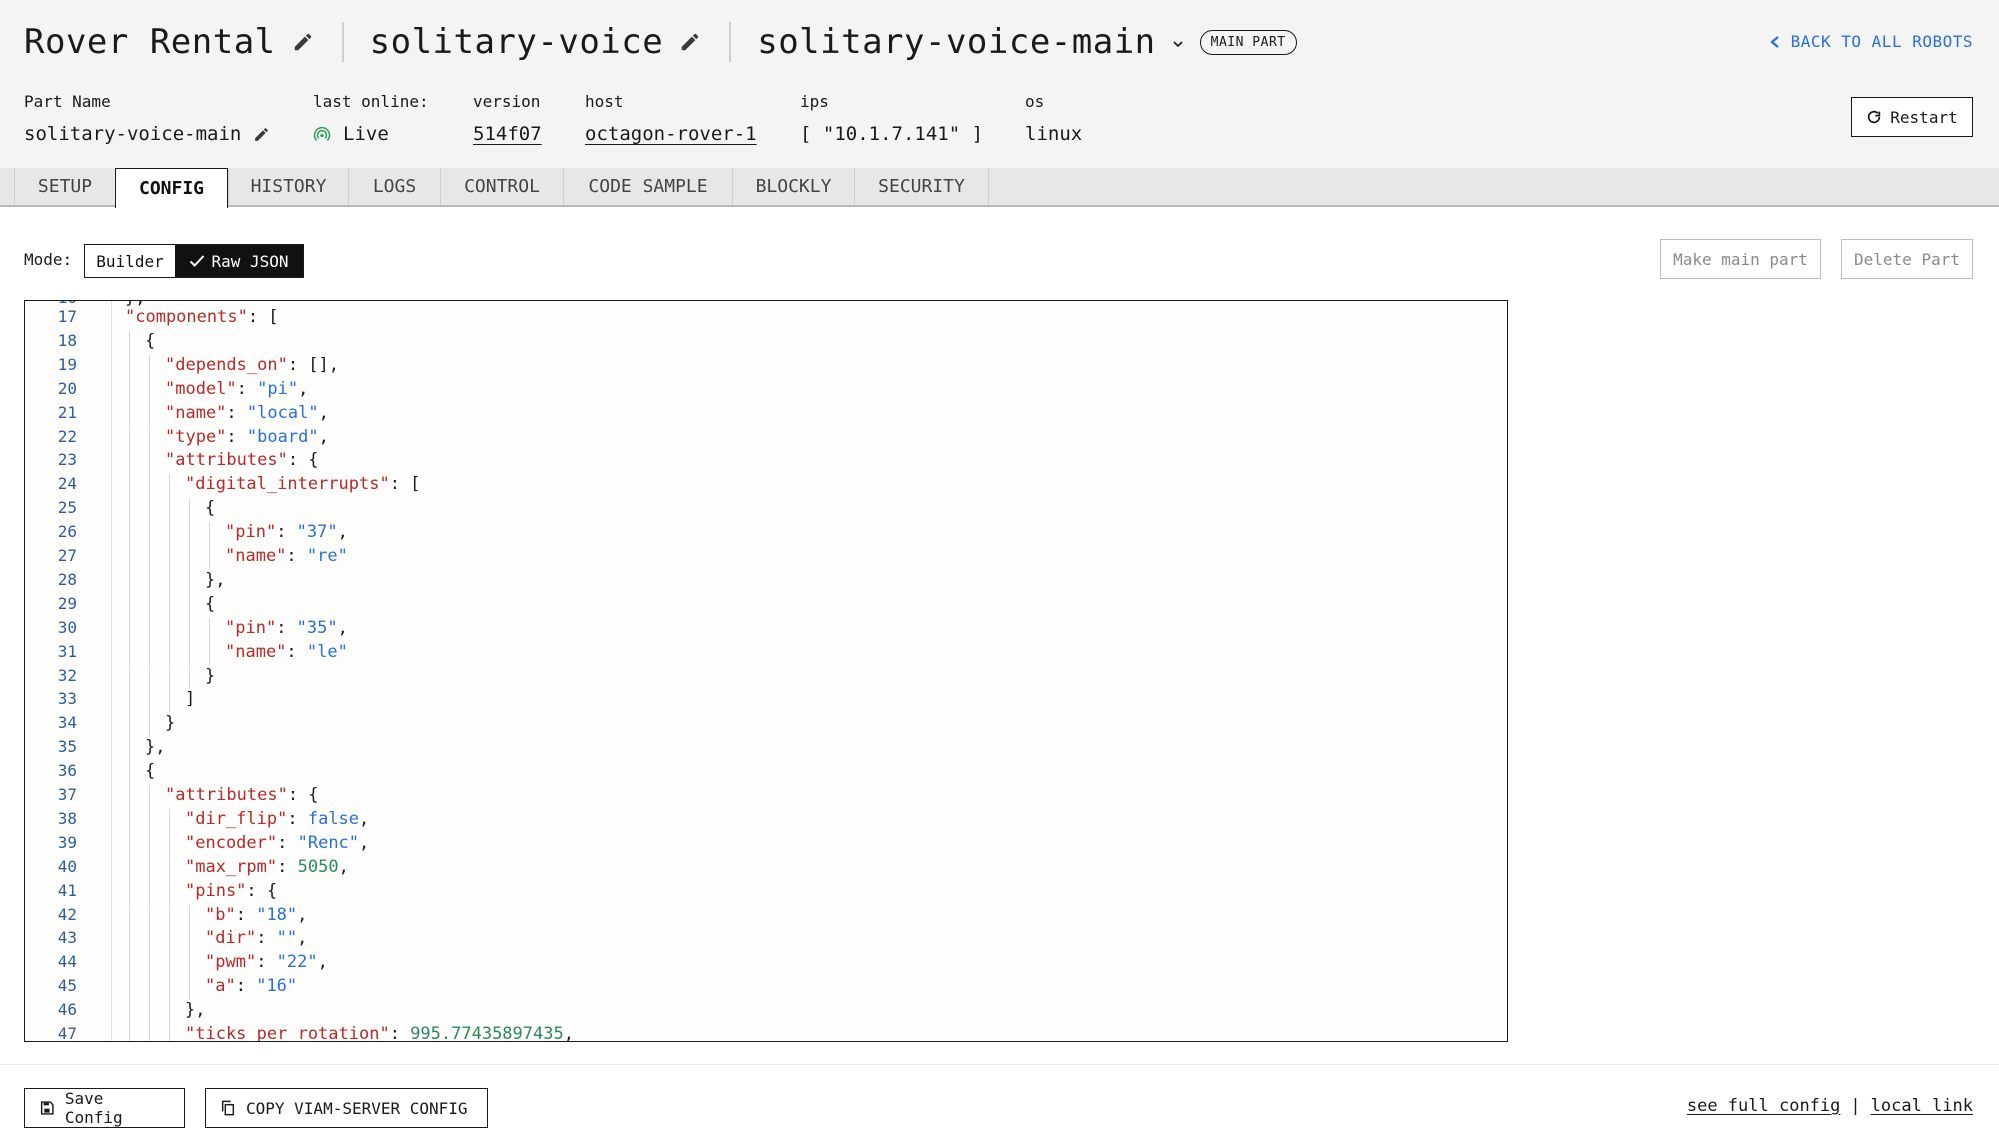  Describe the element at coordinates (366, 134) in the screenshot. I see `last-online-value: Live` at that location.